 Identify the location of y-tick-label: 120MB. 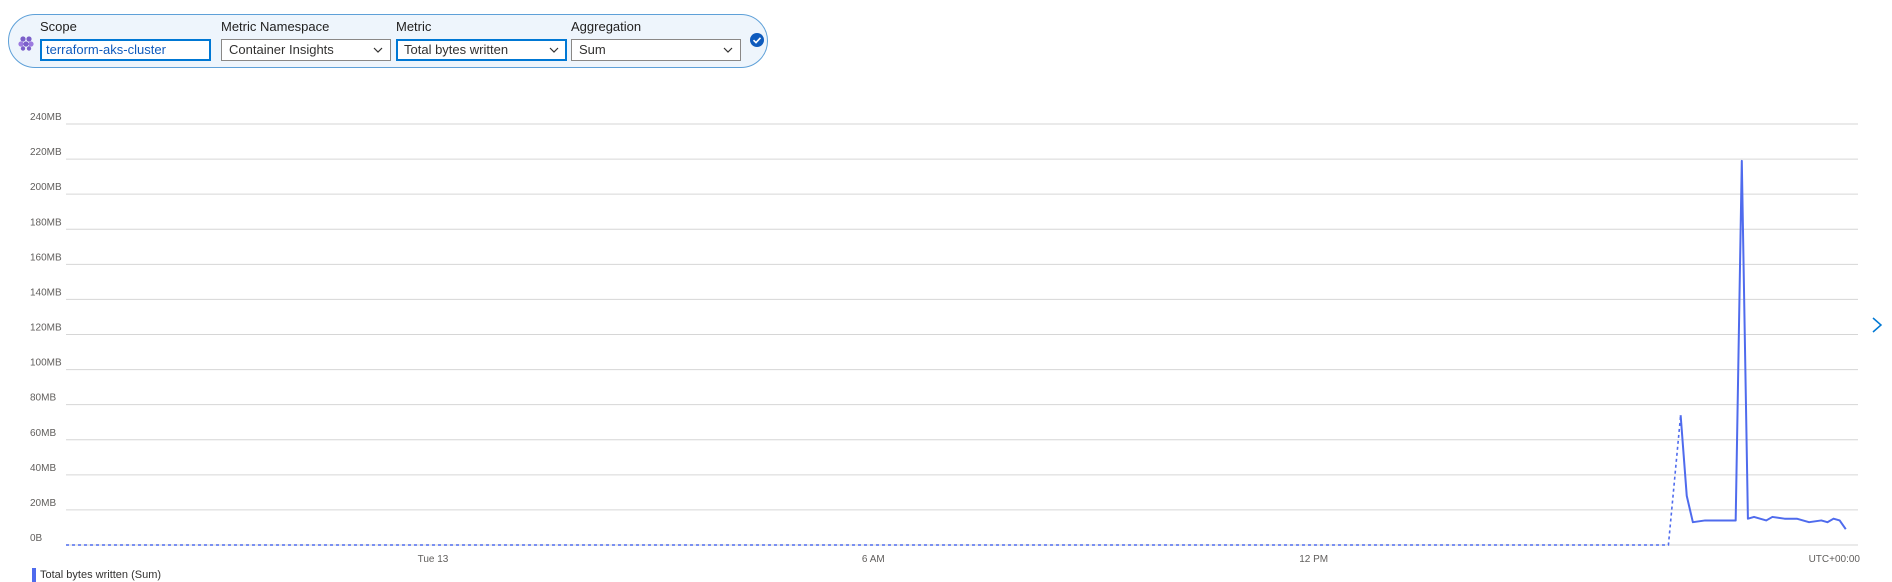
(46, 328).